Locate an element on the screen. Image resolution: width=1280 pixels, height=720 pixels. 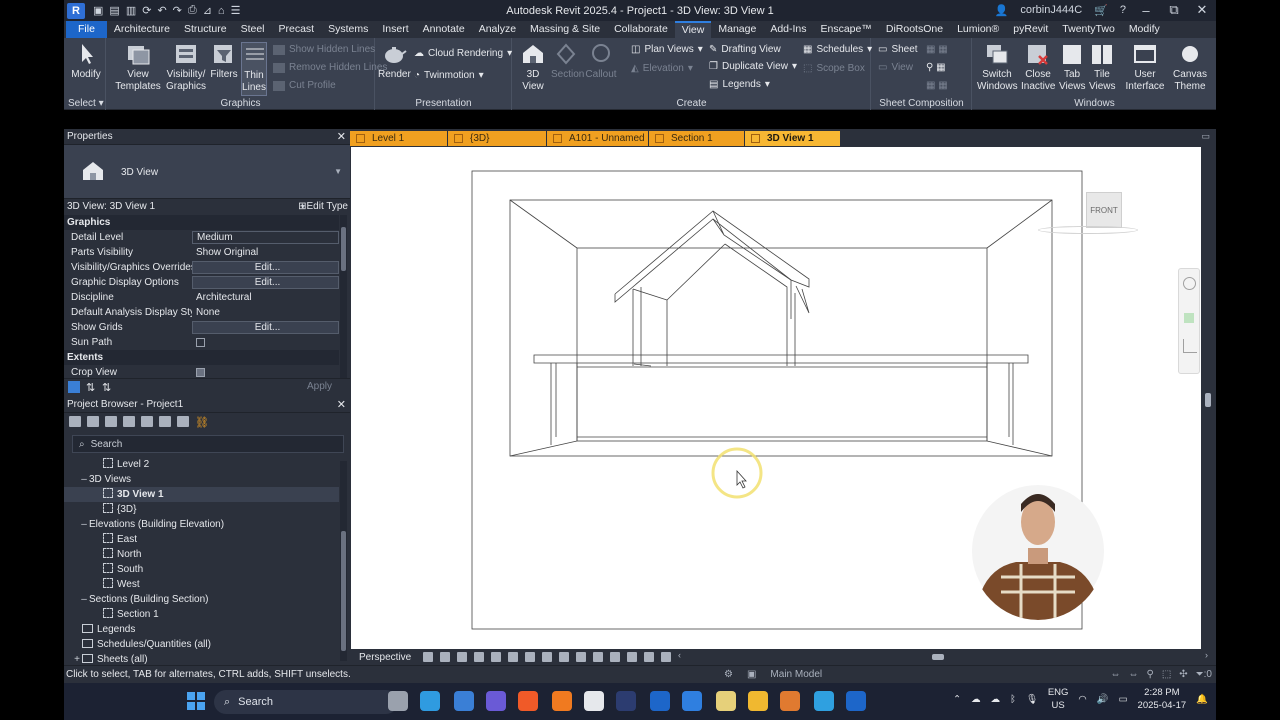
home-icon is located at coordinates (75, 421).